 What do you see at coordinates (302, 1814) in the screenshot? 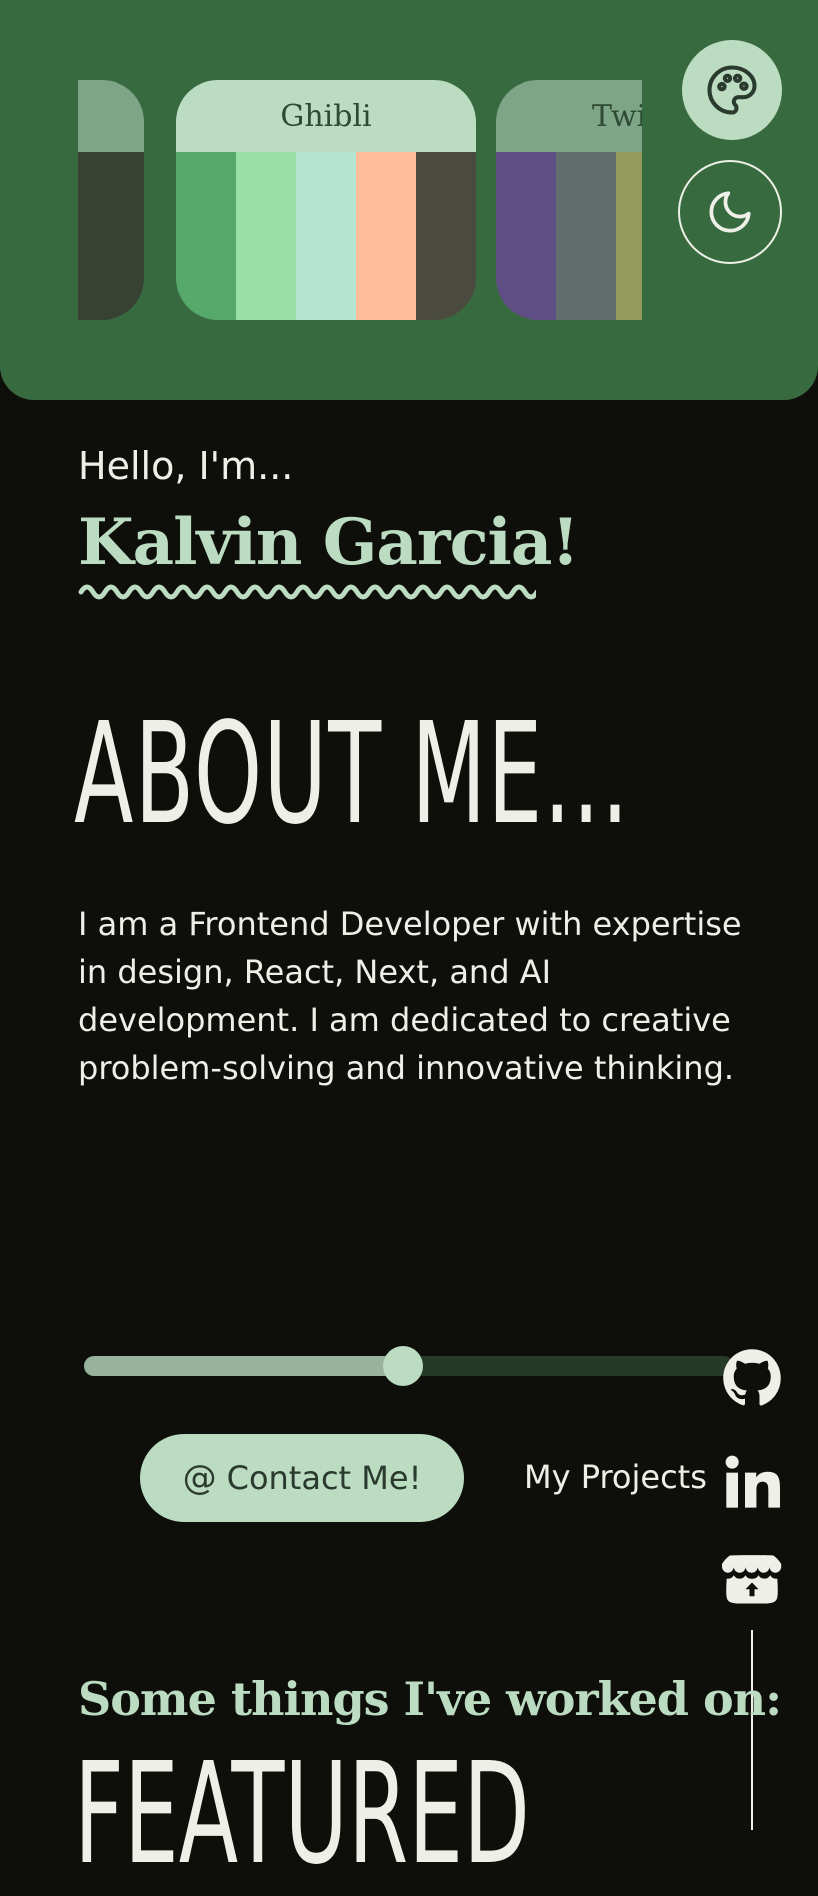
I see `featured-heading: FEATURED` at bounding box center [302, 1814].